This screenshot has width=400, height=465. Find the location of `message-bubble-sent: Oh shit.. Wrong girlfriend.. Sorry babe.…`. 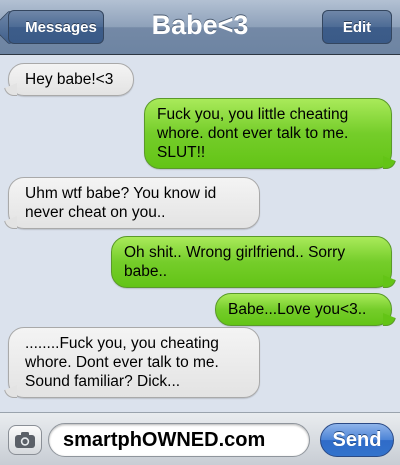

message-bubble-sent: Oh shit.. Wrong girlfriend.. Sorry babe.… is located at coordinates (251, 262).